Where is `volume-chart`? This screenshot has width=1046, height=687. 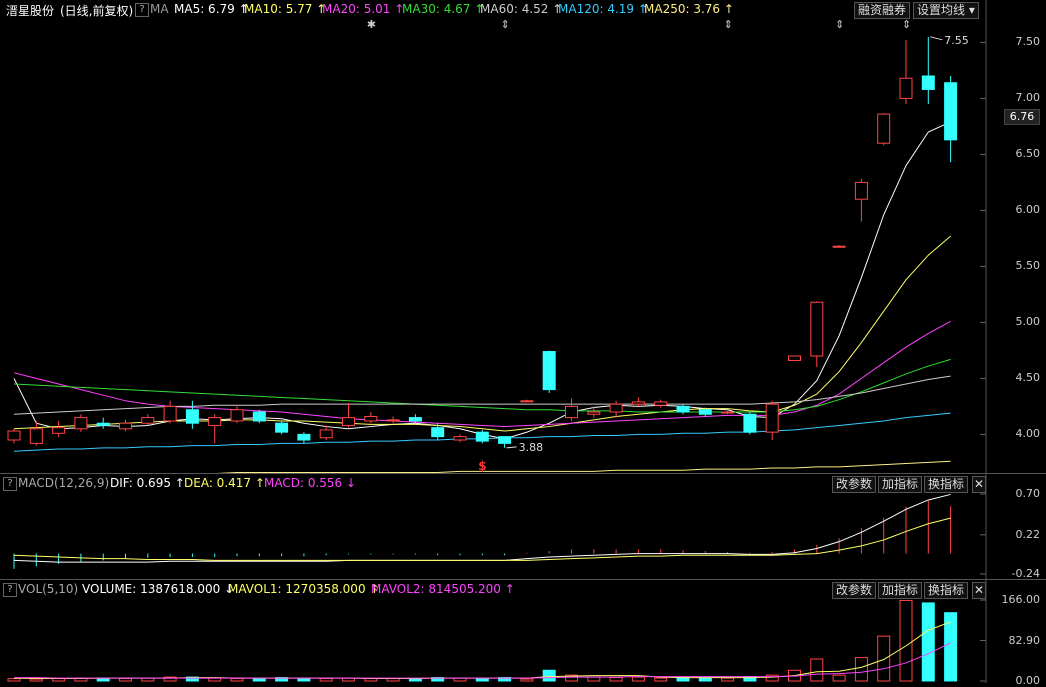
volume-chart is located at coordinates (523, 631).